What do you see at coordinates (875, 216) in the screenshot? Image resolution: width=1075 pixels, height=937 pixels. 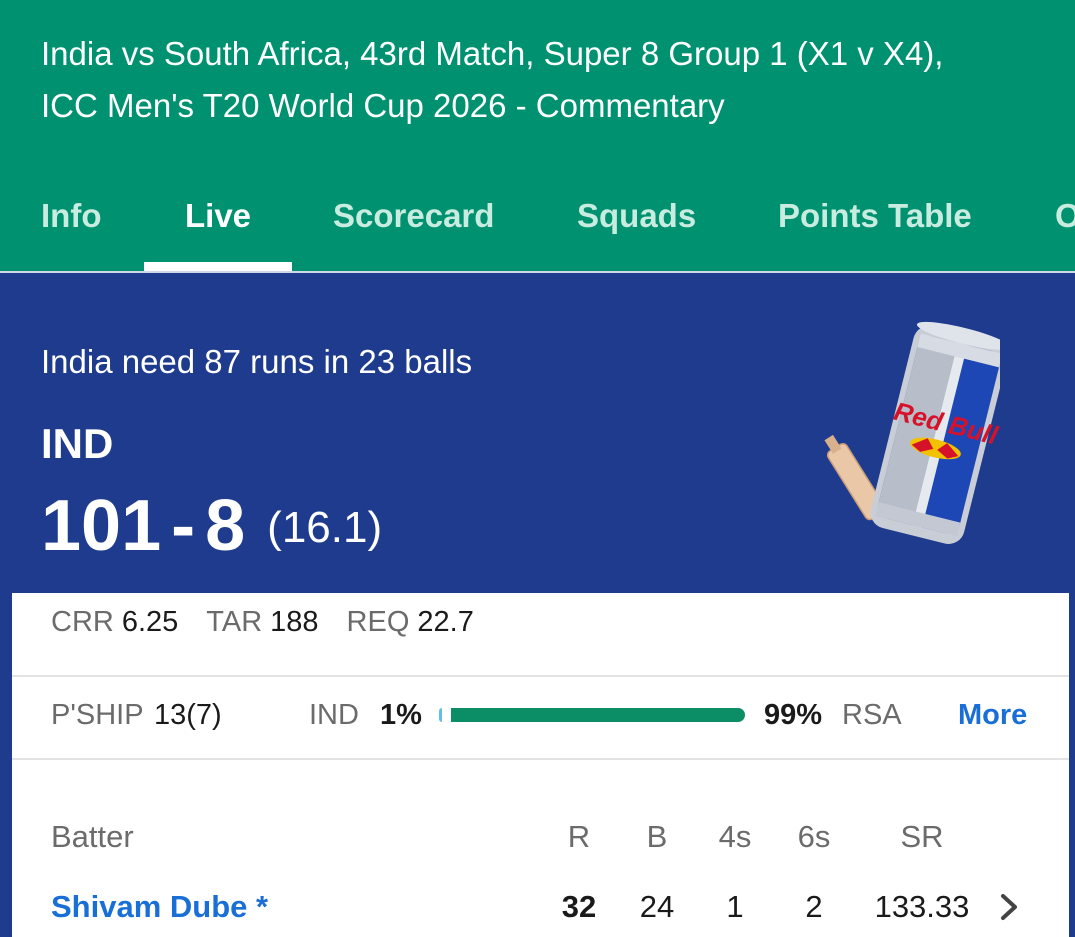 I see `tab-points-table: Points Table` at bounding box center [875, 216].